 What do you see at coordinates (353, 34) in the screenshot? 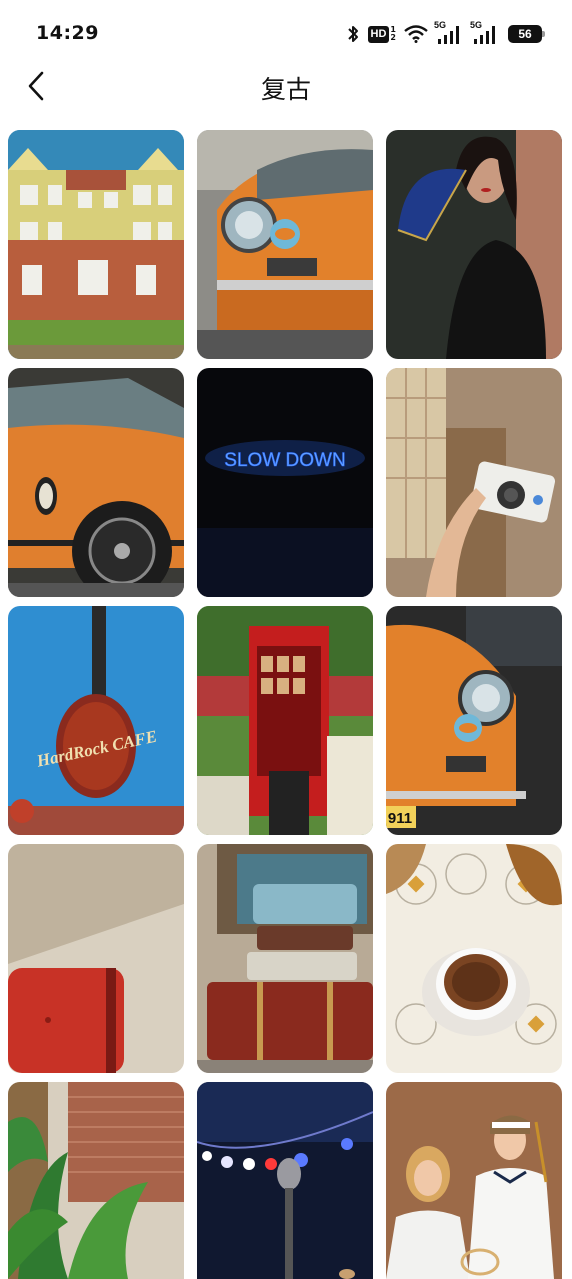
I see `bluetooth-icon` at bounding box center [353, 34].